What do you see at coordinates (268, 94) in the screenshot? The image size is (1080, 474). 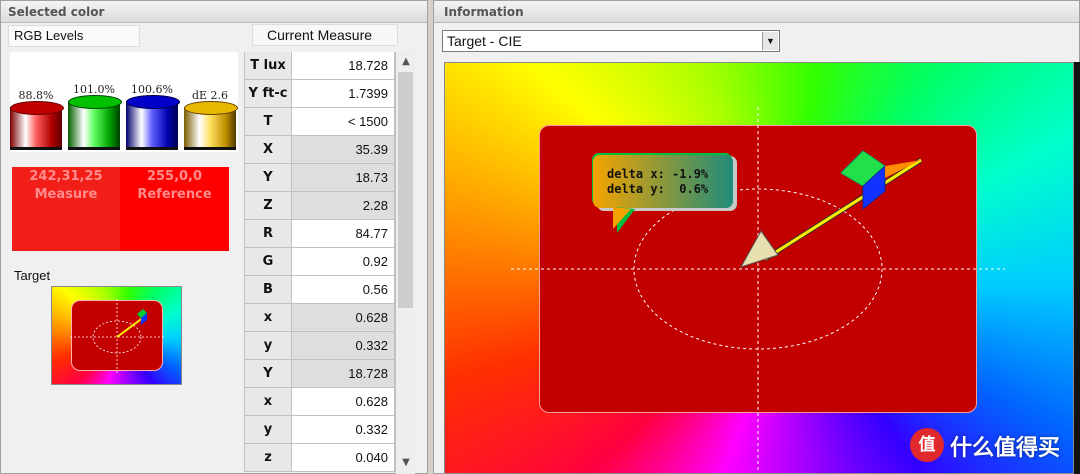 I see `table-row-label: Y ft-c` at bounding box center [268, 94].